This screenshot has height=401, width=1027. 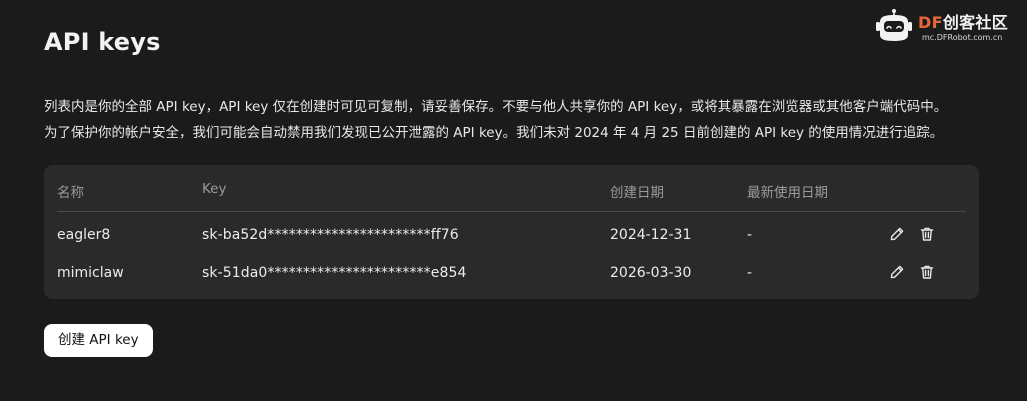 I want to click on dfrobot-watermark-logo: DF创客社区 mc.DFRobot.com.cn, so click(x=947, y=26).